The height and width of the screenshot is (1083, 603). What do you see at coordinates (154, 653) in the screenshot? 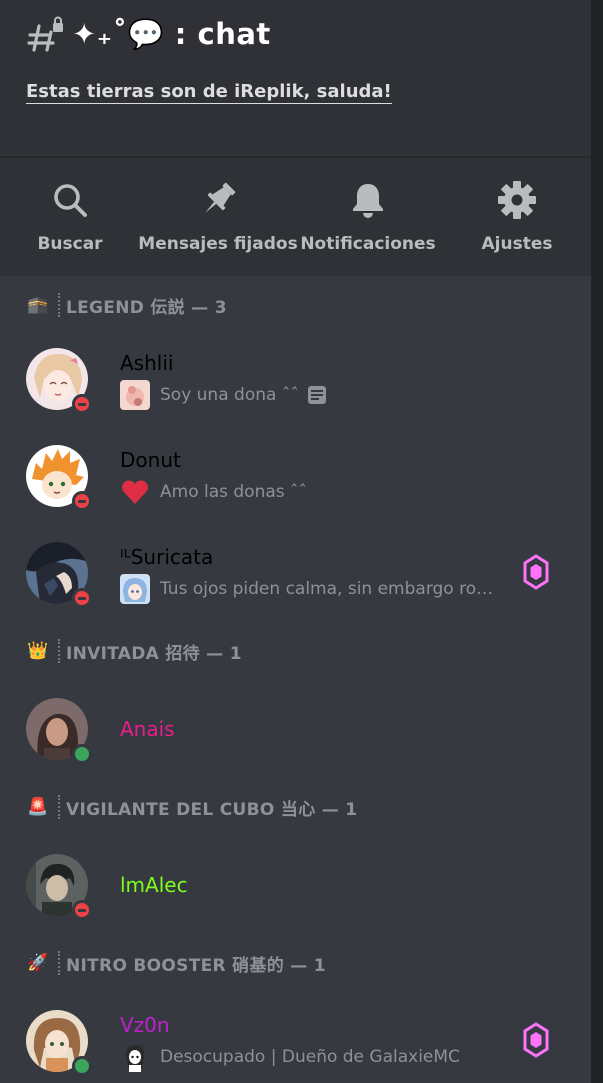
I see `role-group-name: INVITADA 招待 — 1` at bounding box center [154, 653].